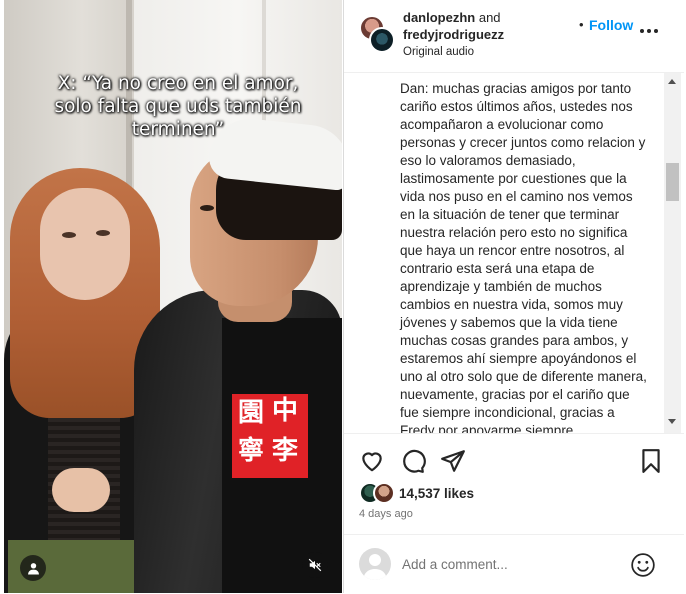 Image resolution: width=686 pixels, height=594 pixels. Describe the element at coordinates (453, 34) in the screenshot. I see `username-link: fredyjrodriguezz` at that location.